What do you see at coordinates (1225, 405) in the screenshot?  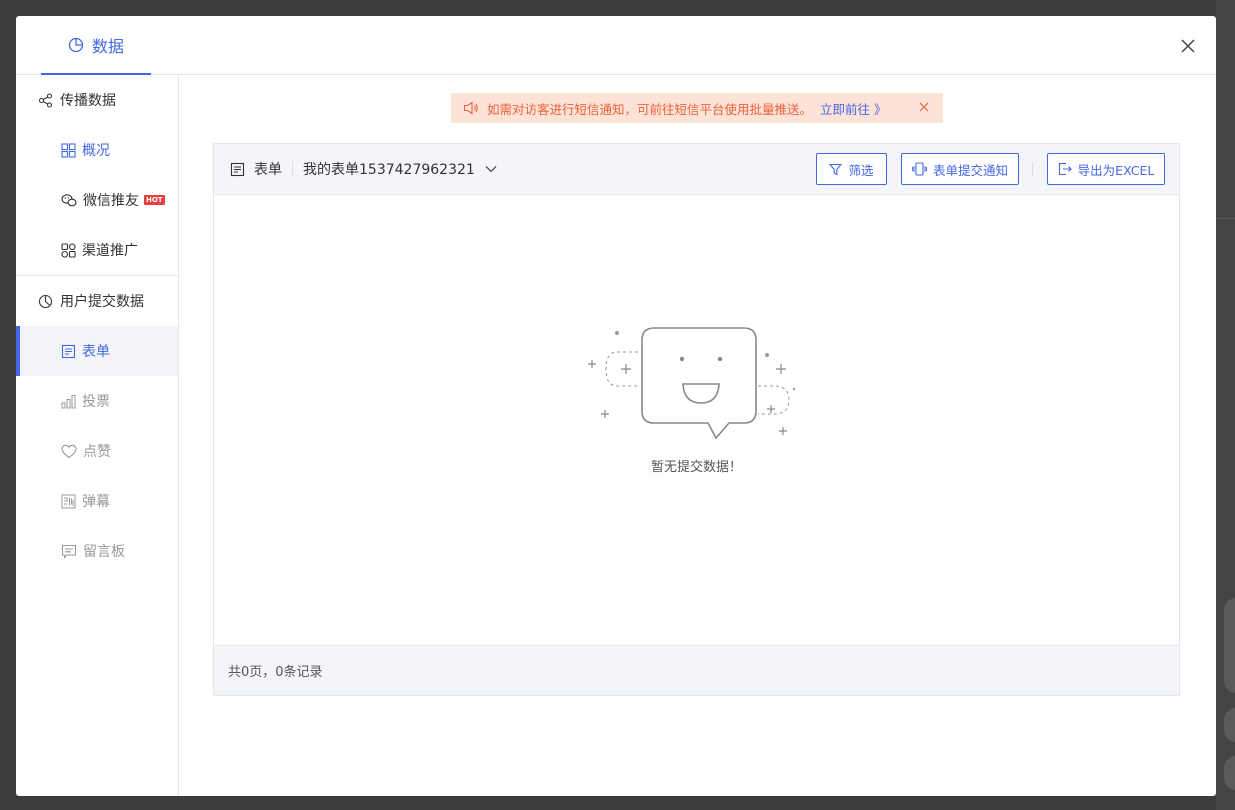 I see `background-edge` at bounding box center [1225, 405].